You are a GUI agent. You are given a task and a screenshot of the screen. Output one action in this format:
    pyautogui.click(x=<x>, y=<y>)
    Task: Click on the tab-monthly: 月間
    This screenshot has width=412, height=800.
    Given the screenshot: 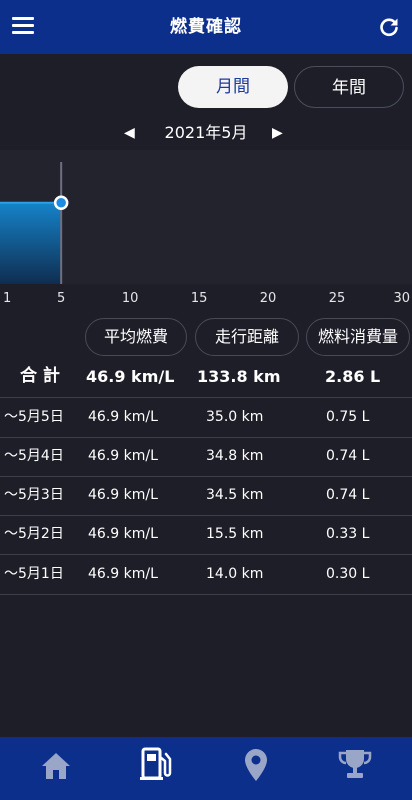 What is the action you would take?
    pyautogui.click(x=233, y=87)
    